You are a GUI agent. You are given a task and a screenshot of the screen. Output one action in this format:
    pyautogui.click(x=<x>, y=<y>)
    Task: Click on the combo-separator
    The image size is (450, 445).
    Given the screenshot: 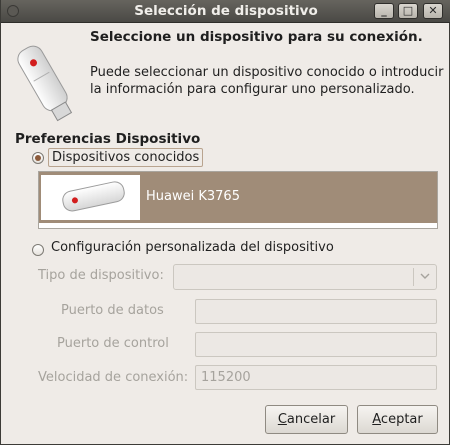 What is the action you would take?
    pyautogui.click(x=413, y=277)
    